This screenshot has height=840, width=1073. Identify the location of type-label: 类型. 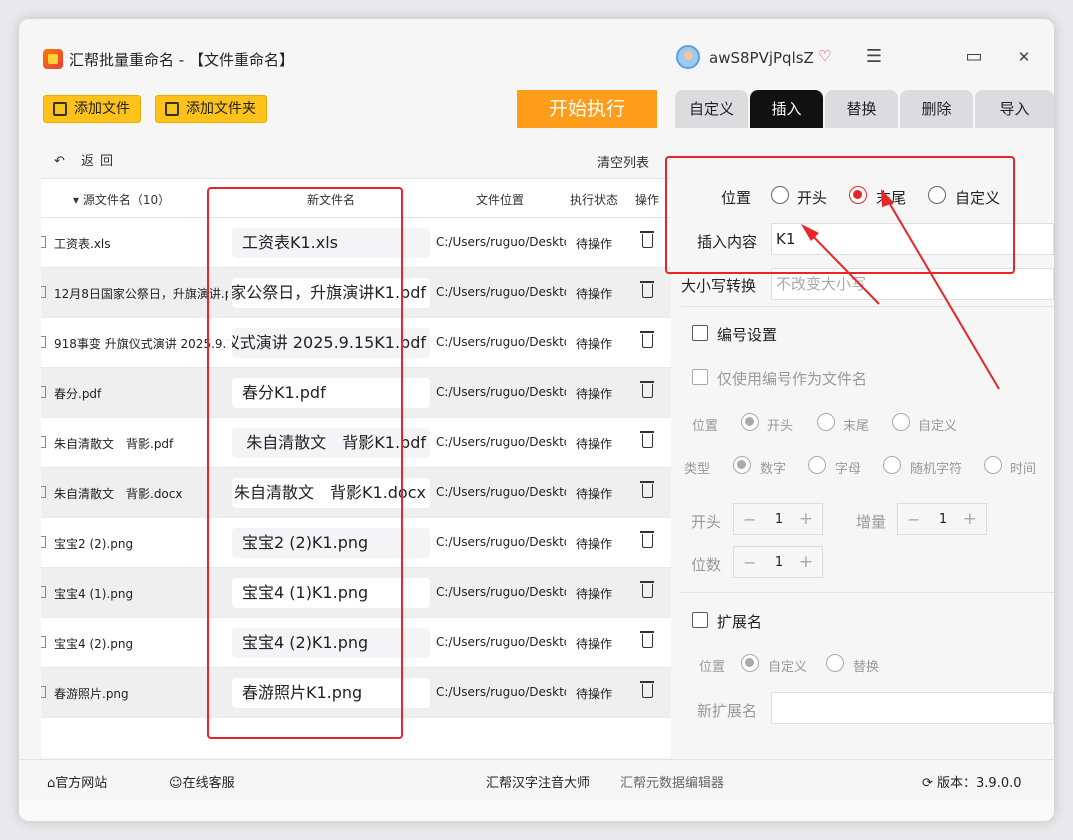
(697, 469).